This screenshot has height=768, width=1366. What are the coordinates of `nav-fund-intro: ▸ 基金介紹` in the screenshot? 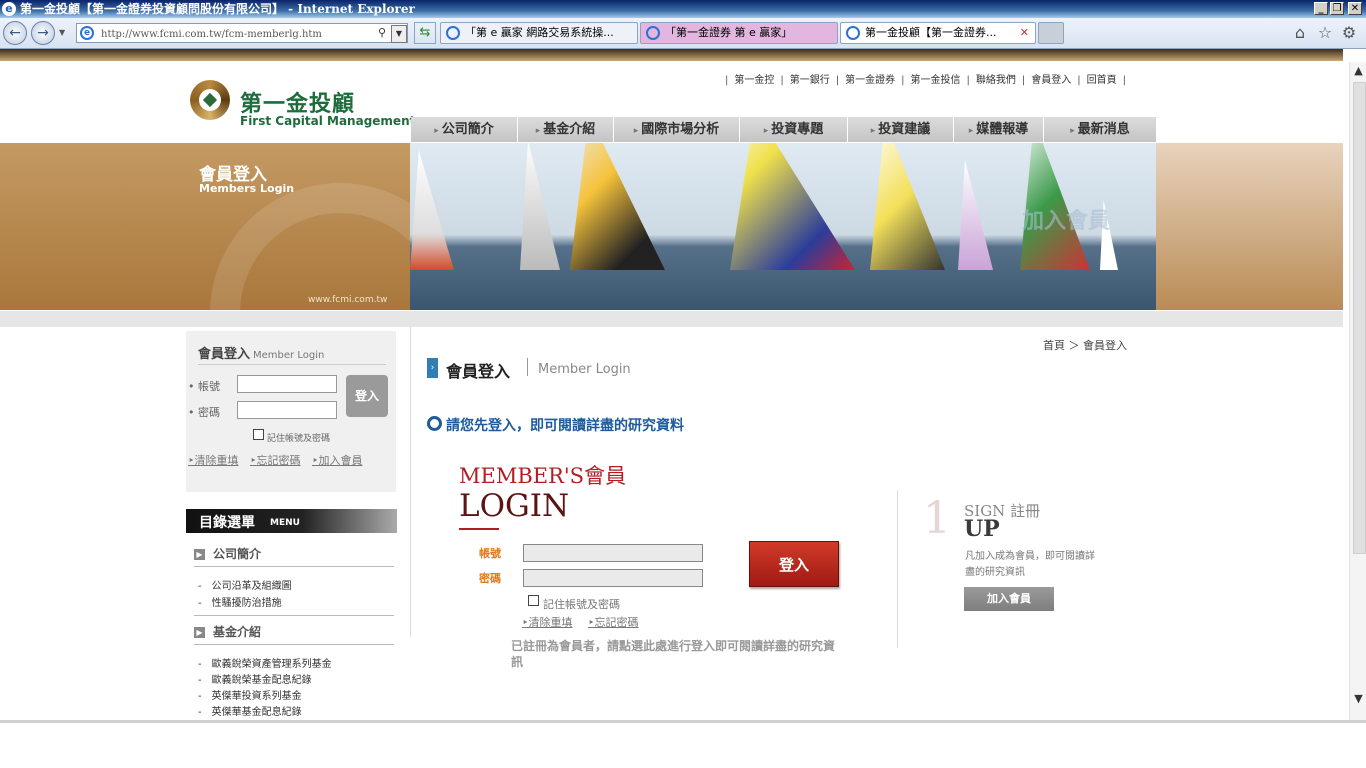 It's located at (566, 129).